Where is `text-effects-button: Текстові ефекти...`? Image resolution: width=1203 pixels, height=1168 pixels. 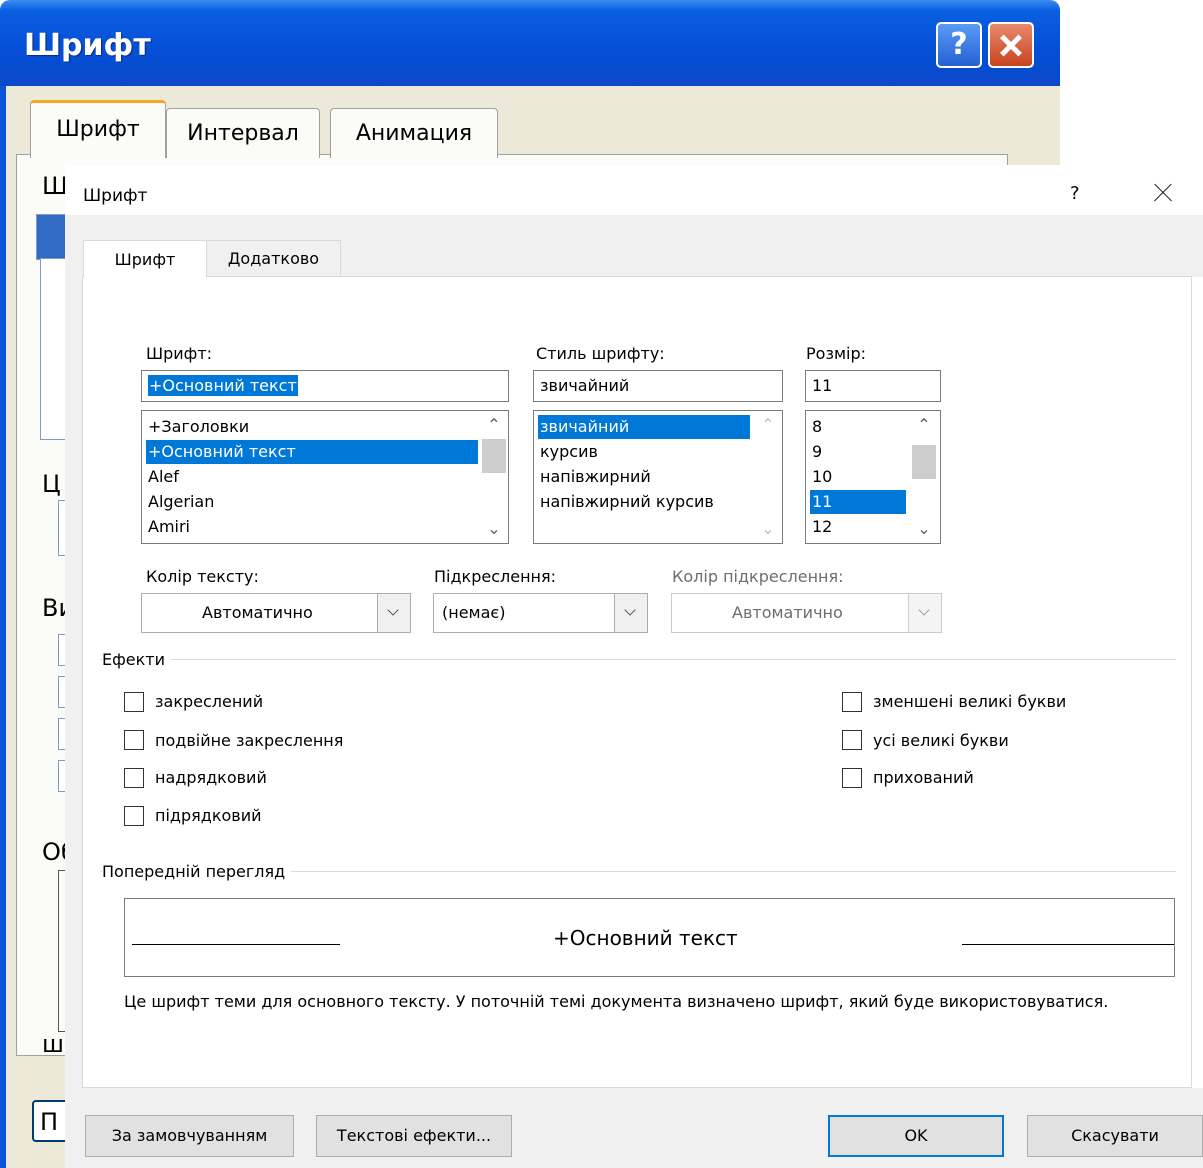
text-effects-button: Текстові ефекти... is located at coordinates (414, 1136).